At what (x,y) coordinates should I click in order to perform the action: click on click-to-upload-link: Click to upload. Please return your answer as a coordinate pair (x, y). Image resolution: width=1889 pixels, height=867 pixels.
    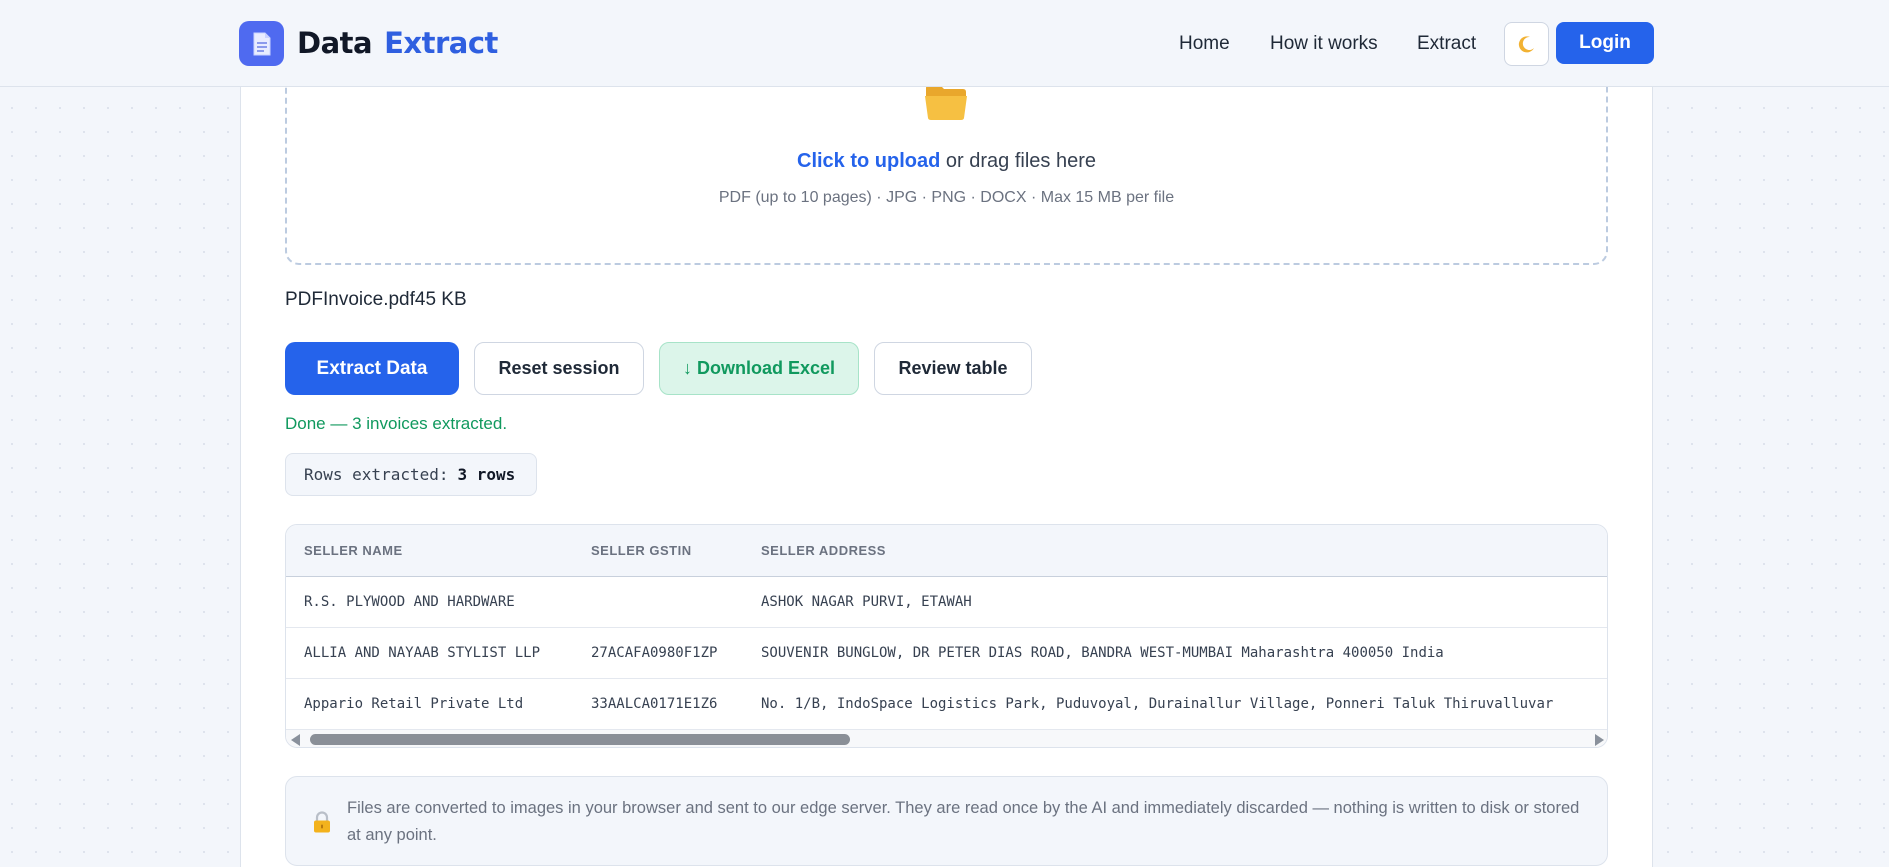
    Looking at the image, I should click on (868, 161).